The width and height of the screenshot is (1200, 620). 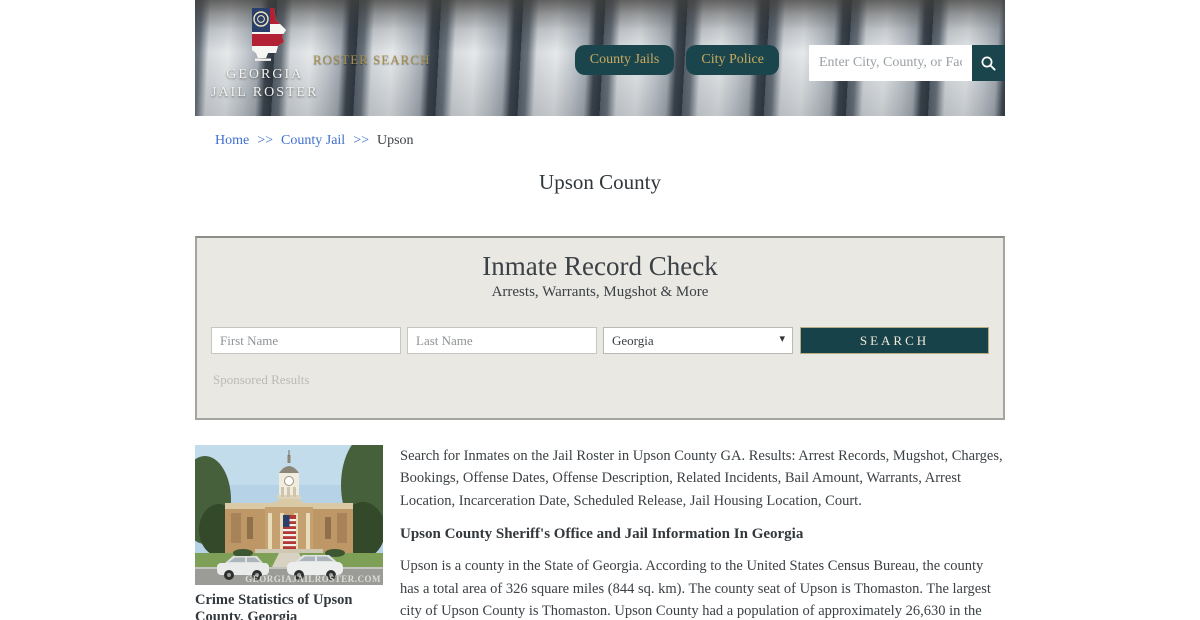 What do you see at coordinates (268, 34) in the screenshot?
I see `georgia-flag-icon` at bounding box center [268, 34].